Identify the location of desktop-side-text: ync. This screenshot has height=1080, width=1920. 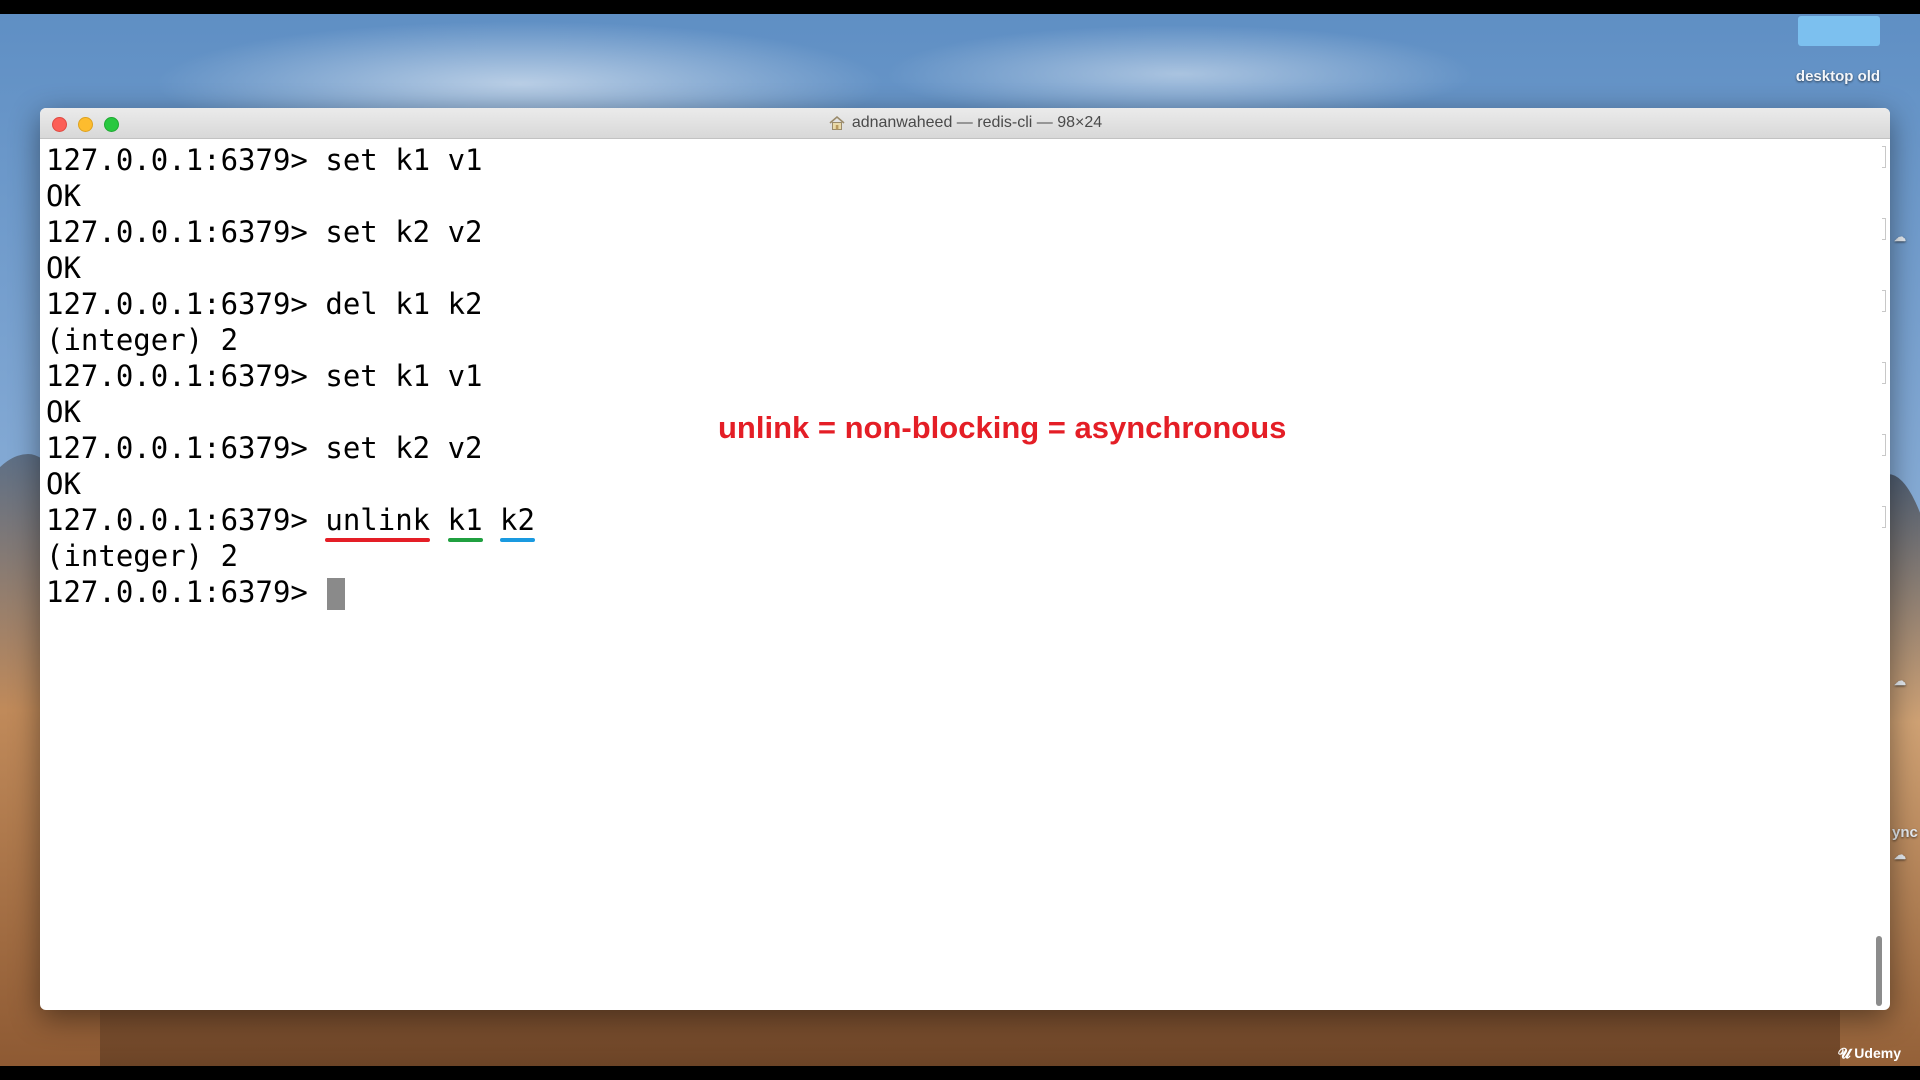
(1905, 832).